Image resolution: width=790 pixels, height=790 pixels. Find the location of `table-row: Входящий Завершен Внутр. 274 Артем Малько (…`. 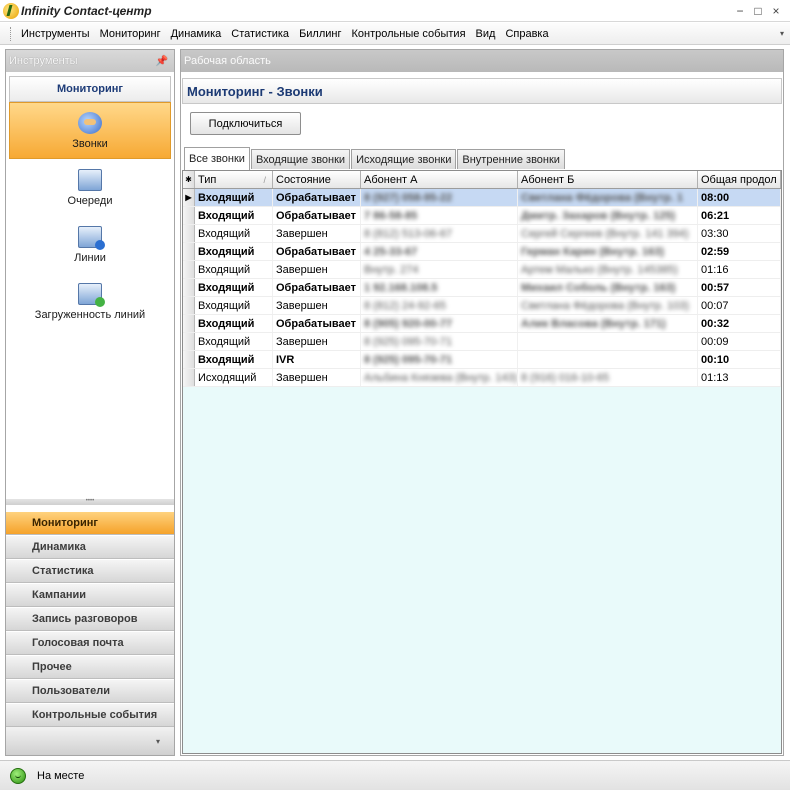

table-row: Входящий Завершен Внутр. 274 Артем Малько (… is located at coordinates (482, 270).